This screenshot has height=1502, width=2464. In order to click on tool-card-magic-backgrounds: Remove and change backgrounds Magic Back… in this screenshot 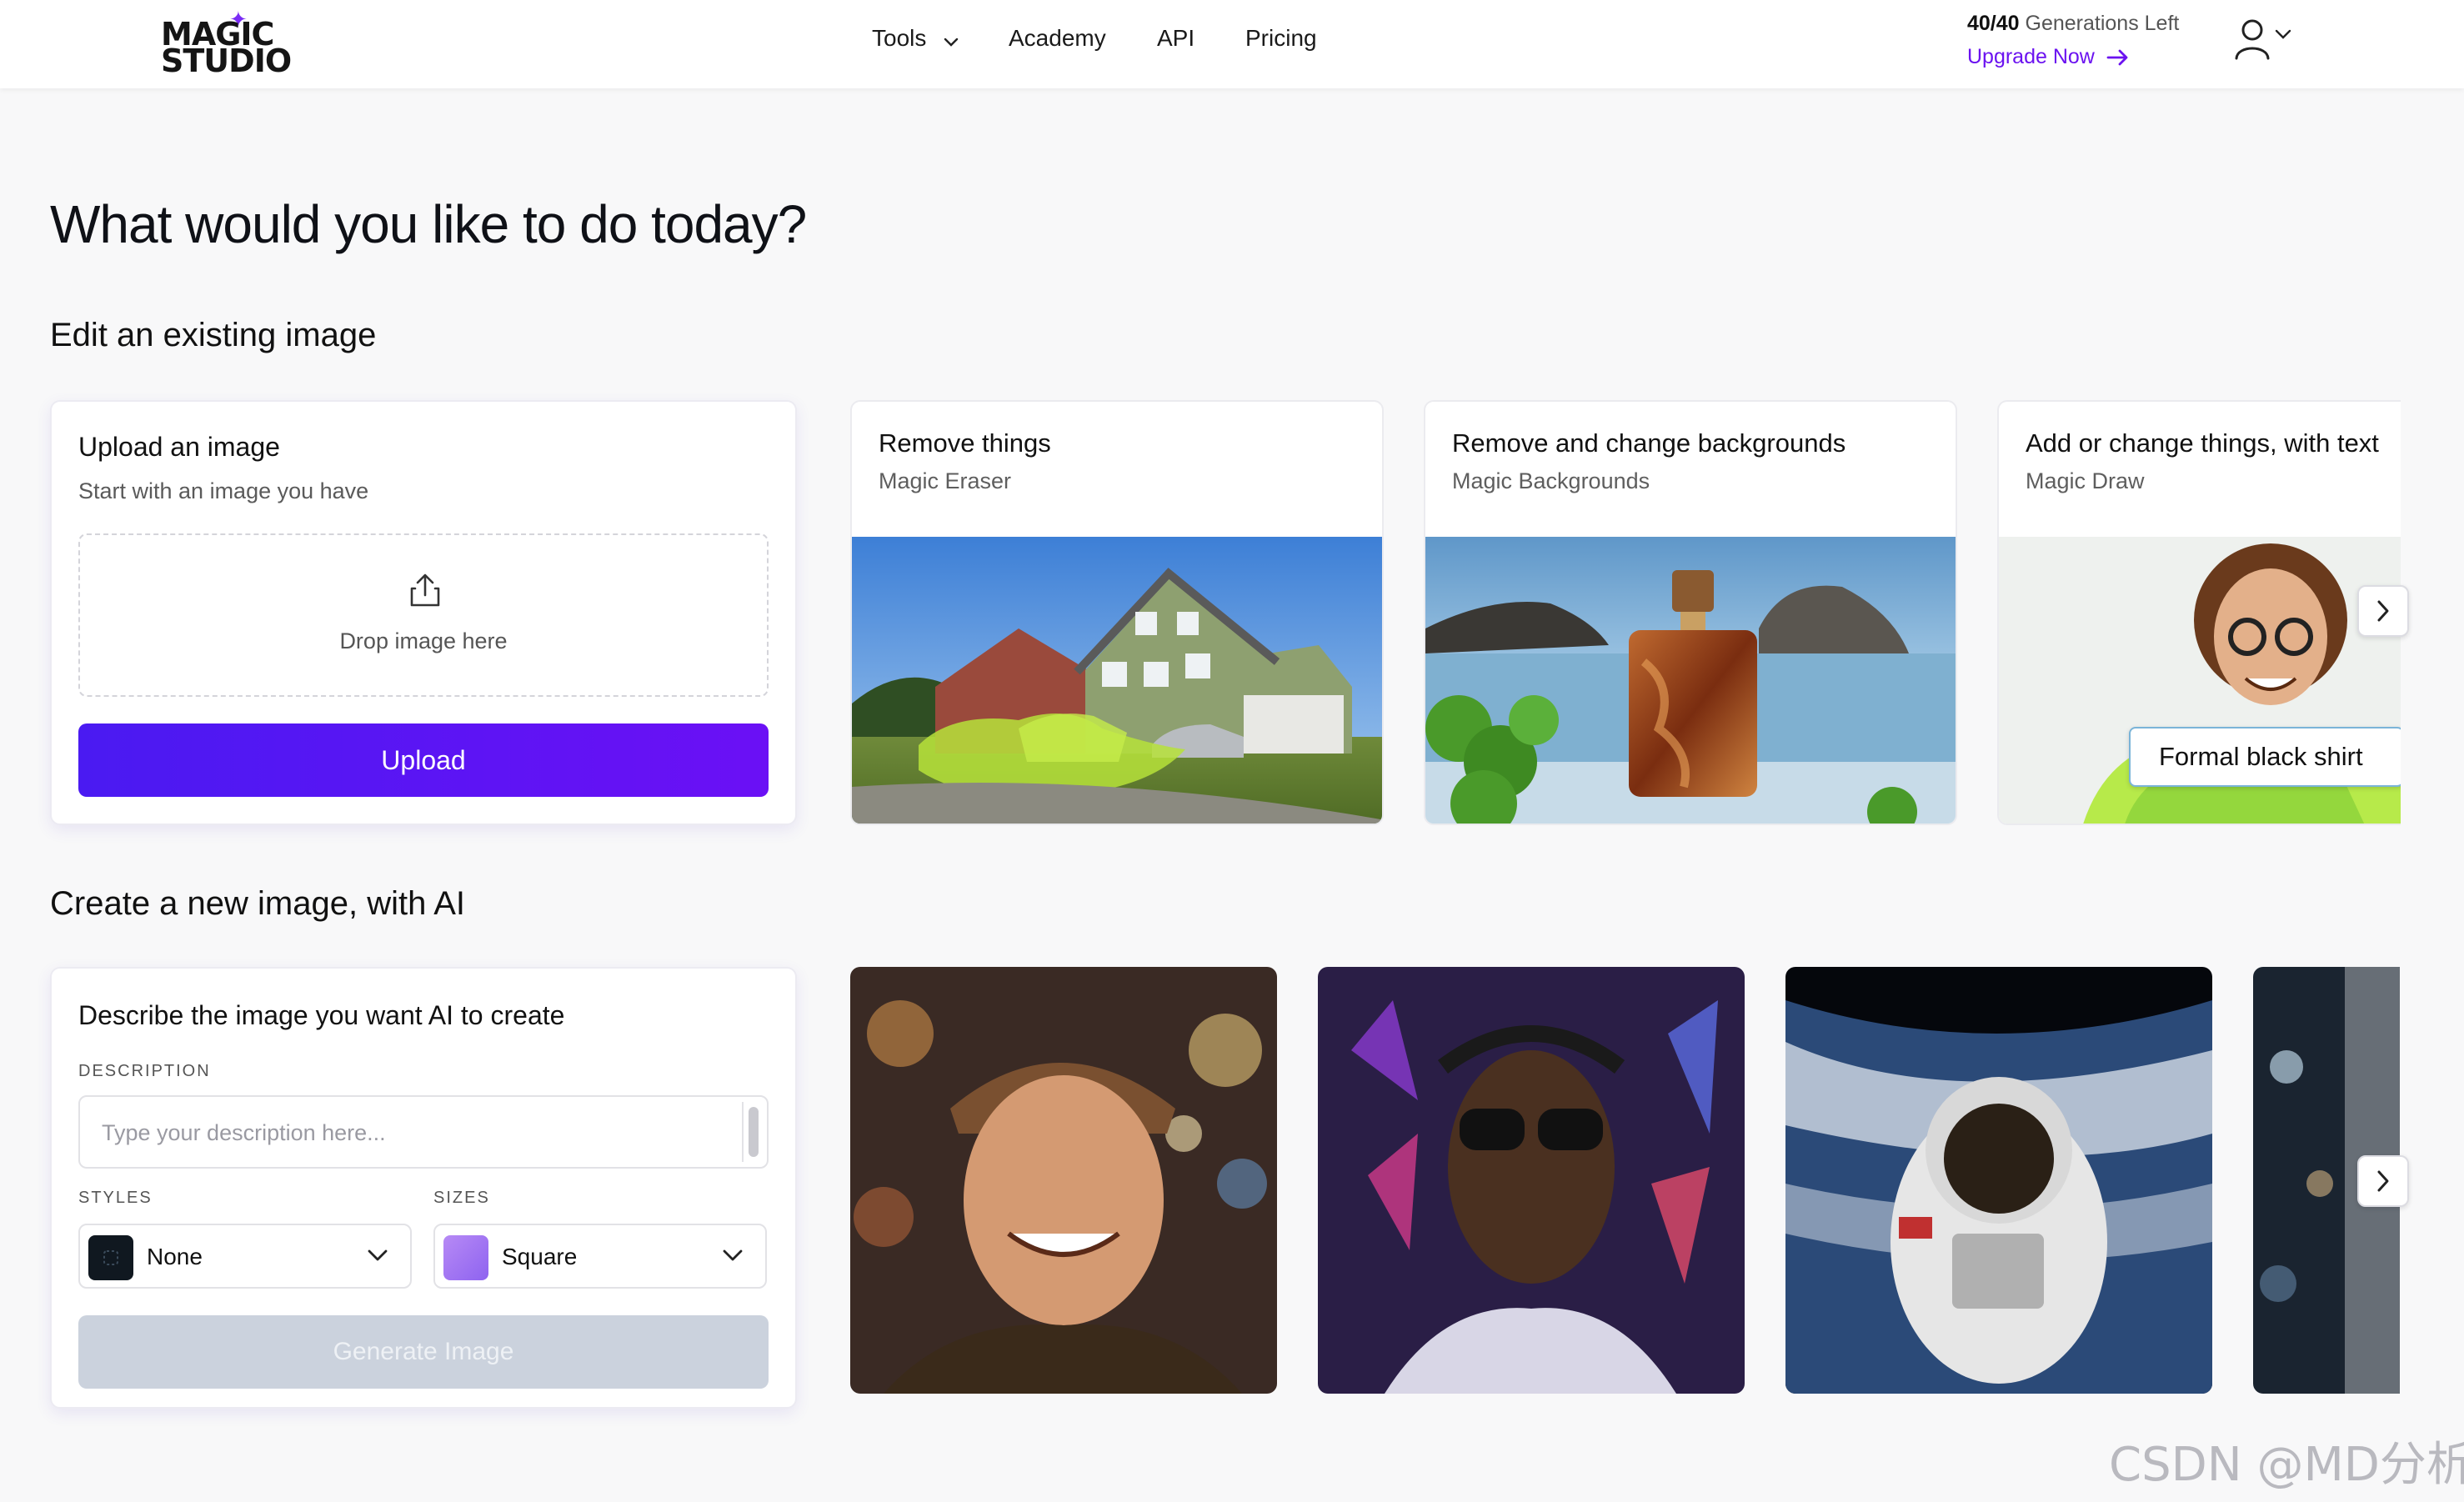, I will do `click(1690, 612)`.